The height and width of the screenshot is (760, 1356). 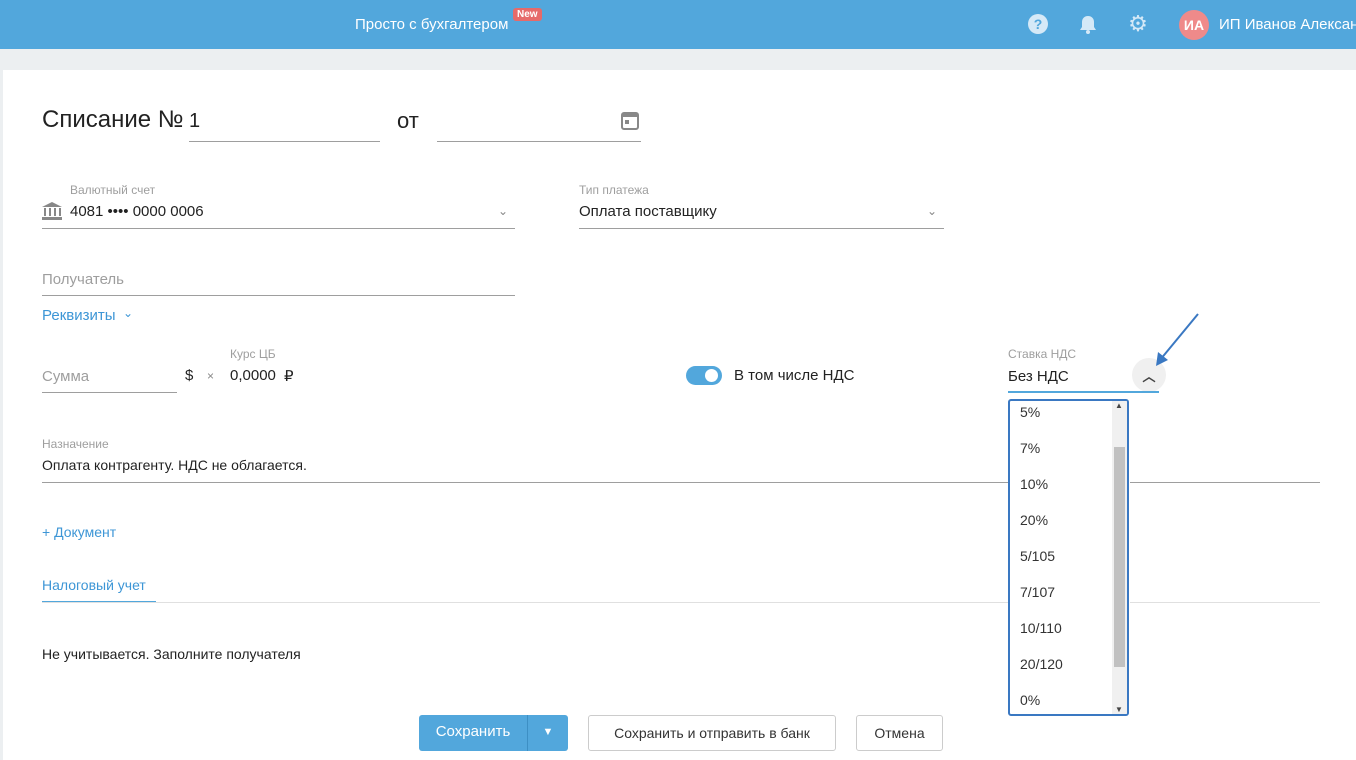 What do you see at coordinates (52, 213) in the screenshot?
I see `bank-icon` at bounding box center [52, 213].